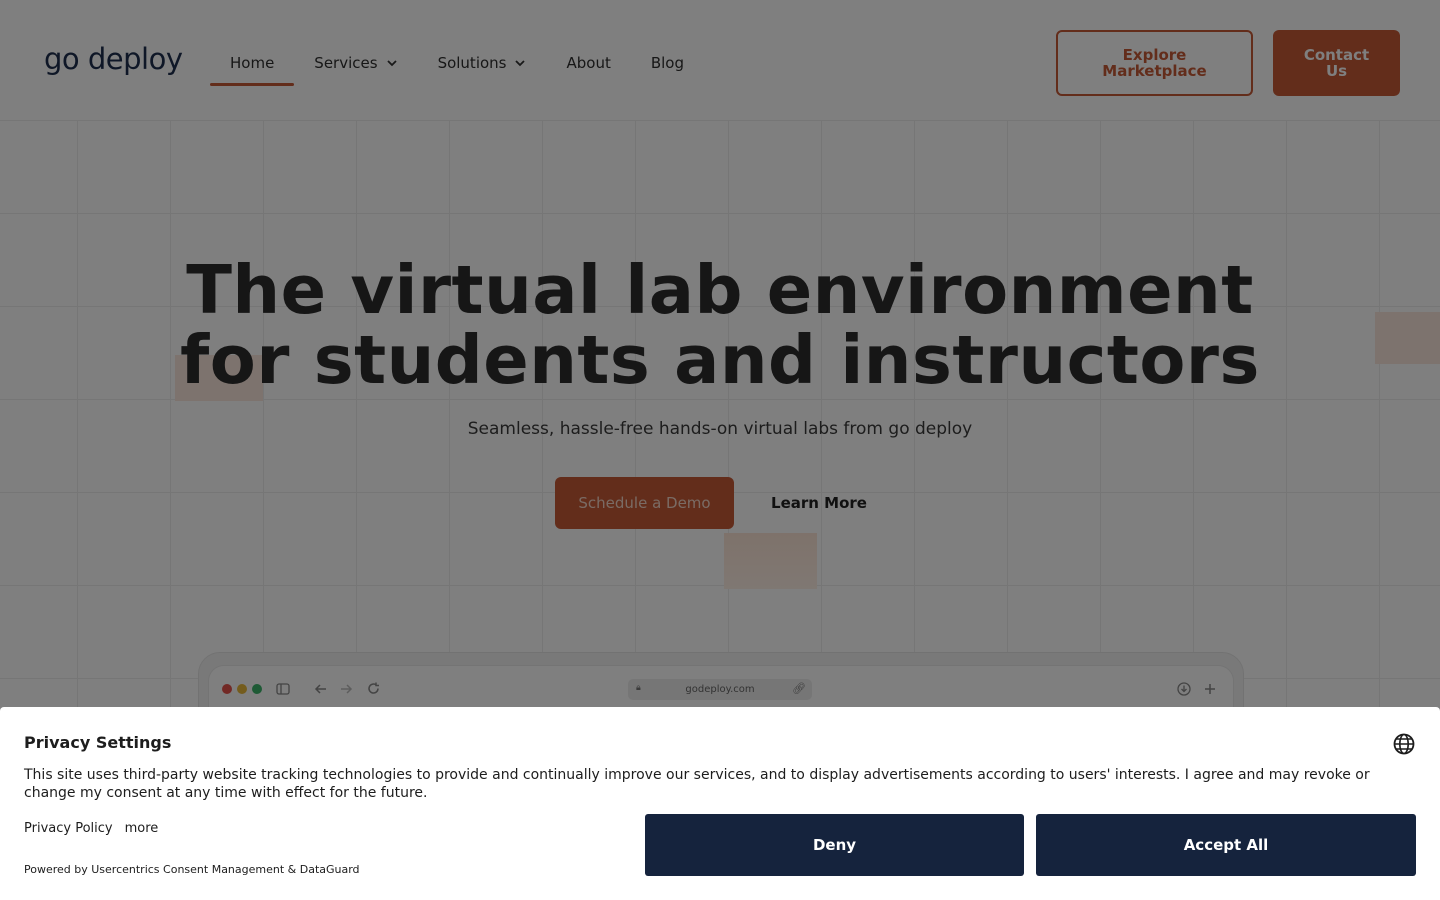 The height and width of the screenshot is (900, 1440). What do you see at coordinates (1404, 744) in the screenshot?
I see `globe-icon` at bounding box center [1404, 744].